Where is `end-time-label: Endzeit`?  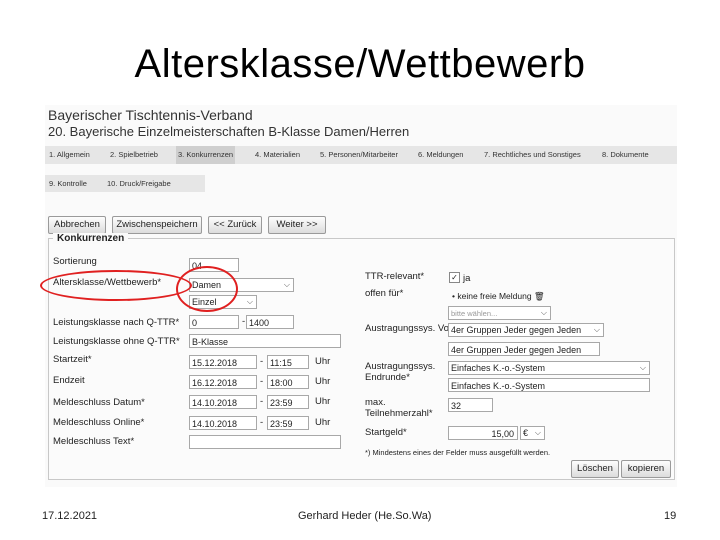 end-time-label: Endzeit is located at coordinates (69, 380).